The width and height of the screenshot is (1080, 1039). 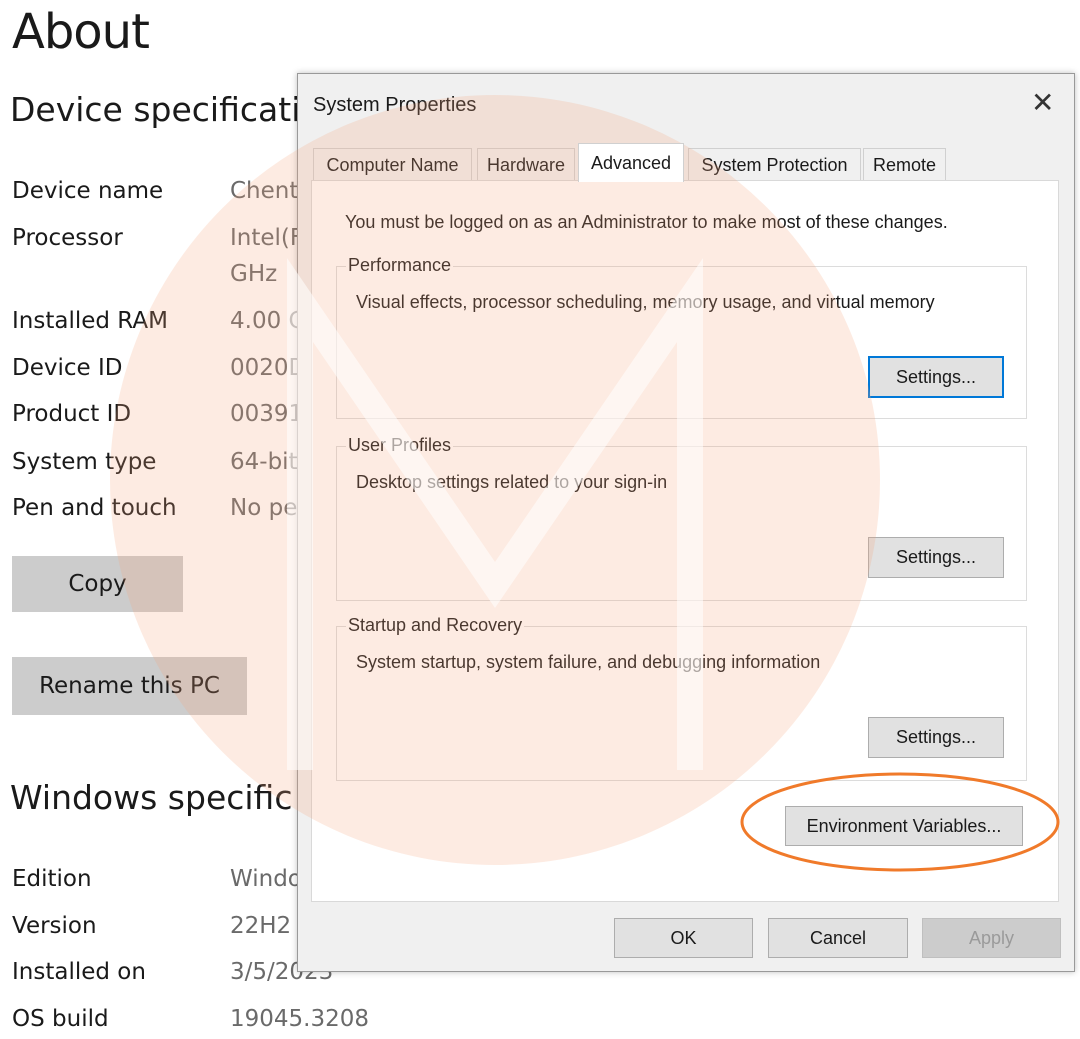 What do you see at coordinates (261, 926) in the screenshot?
I see `spec-value: 22H2` at bounding box center [261, 926].